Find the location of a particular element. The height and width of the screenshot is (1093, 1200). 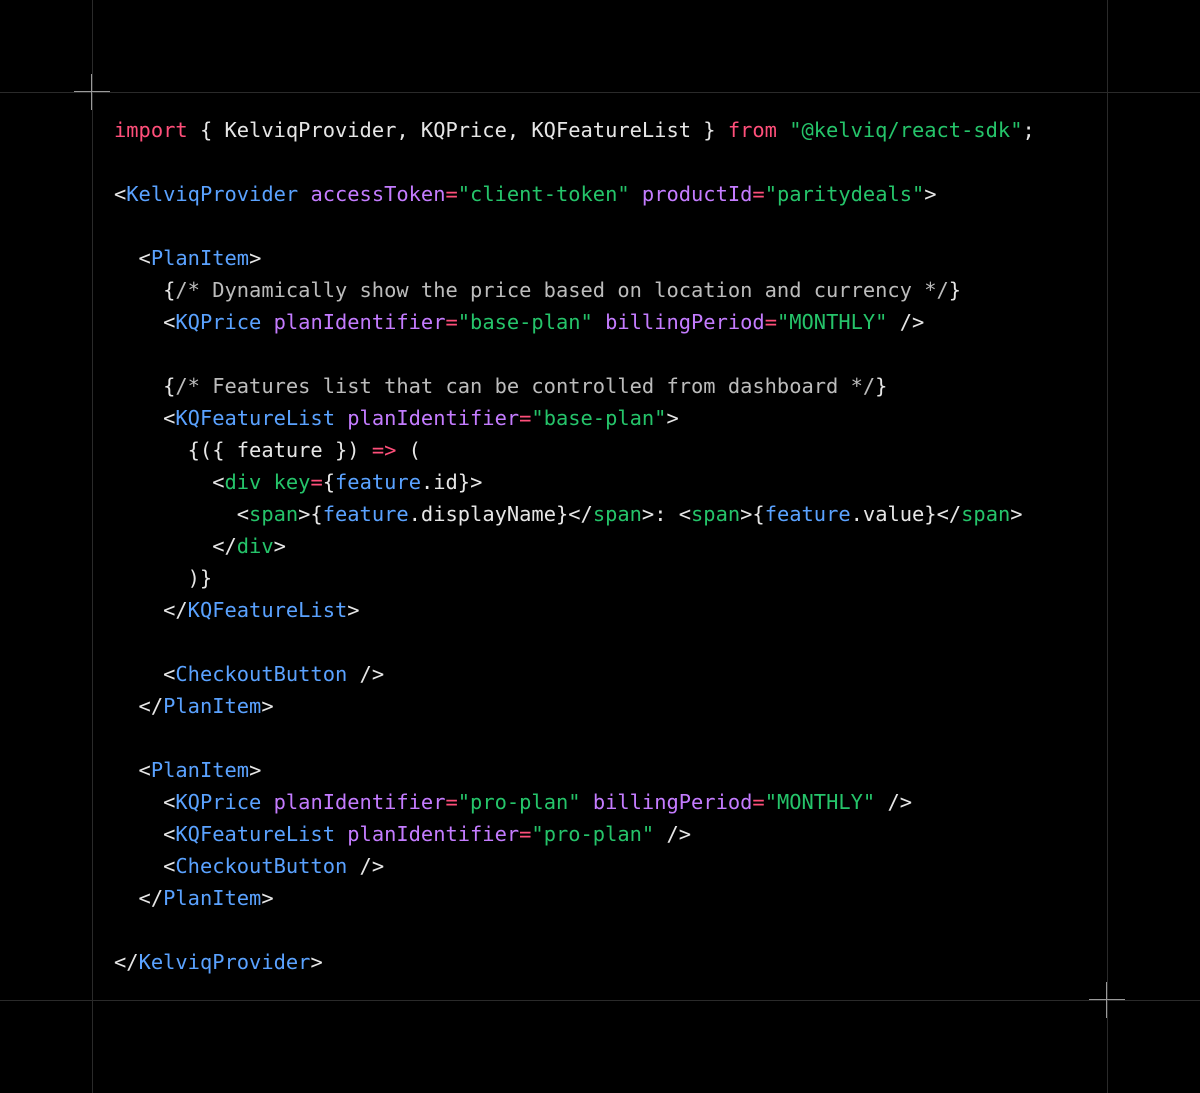

code-token: => is located at coordinates (384, 450).